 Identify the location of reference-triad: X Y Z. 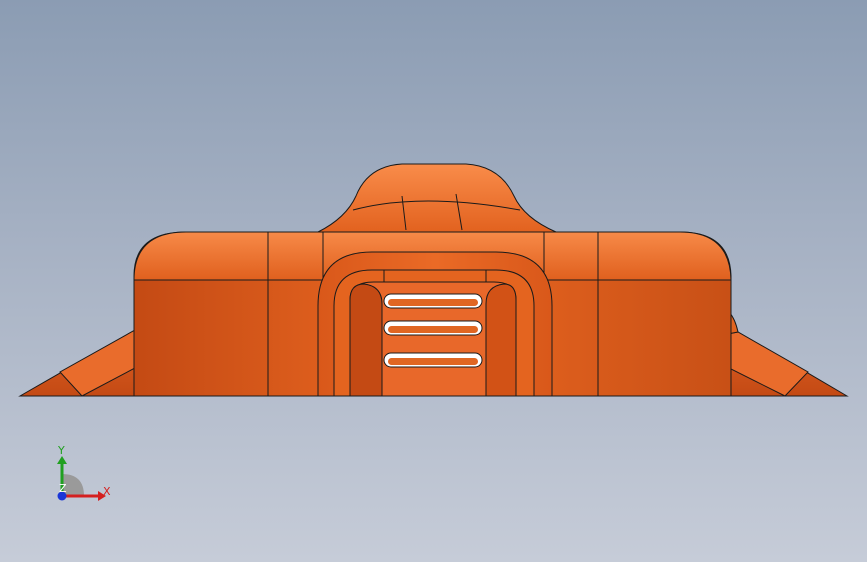
(80, 475).